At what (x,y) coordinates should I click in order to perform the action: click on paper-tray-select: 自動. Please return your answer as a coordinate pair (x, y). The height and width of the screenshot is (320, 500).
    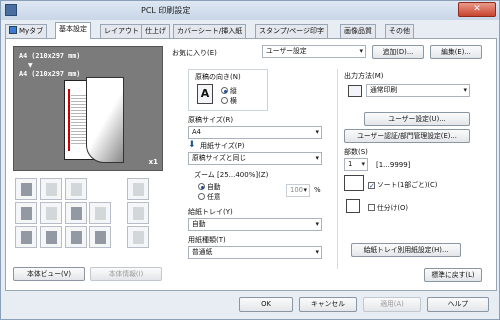
    Looking at the image, I should click on (255, 224).